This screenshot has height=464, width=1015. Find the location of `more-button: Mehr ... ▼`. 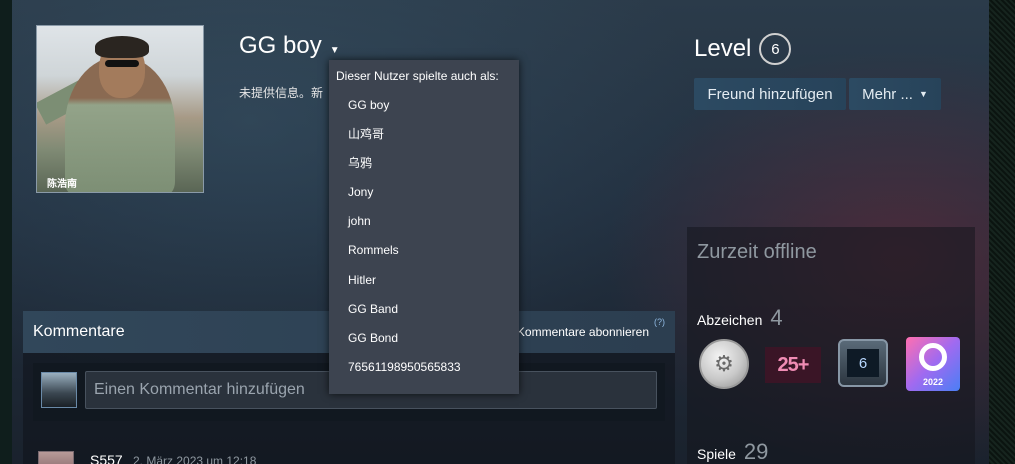

more-button: Mehr ... ▼ is located at coordinates (895, 94).